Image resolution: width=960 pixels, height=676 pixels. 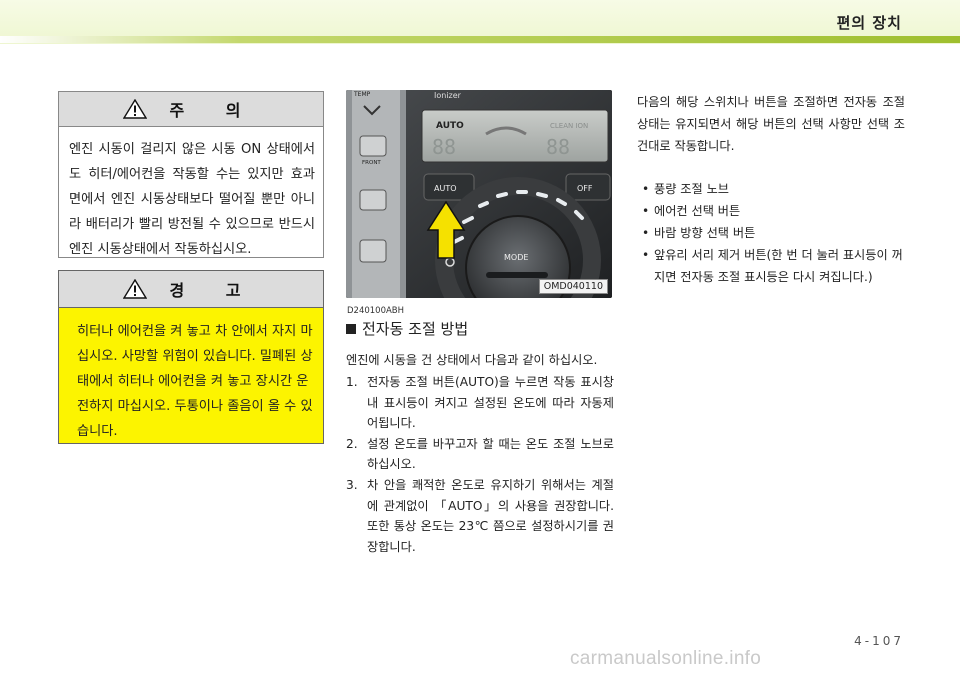 I want to click on step-number: 3., so click(x=352, y=484).